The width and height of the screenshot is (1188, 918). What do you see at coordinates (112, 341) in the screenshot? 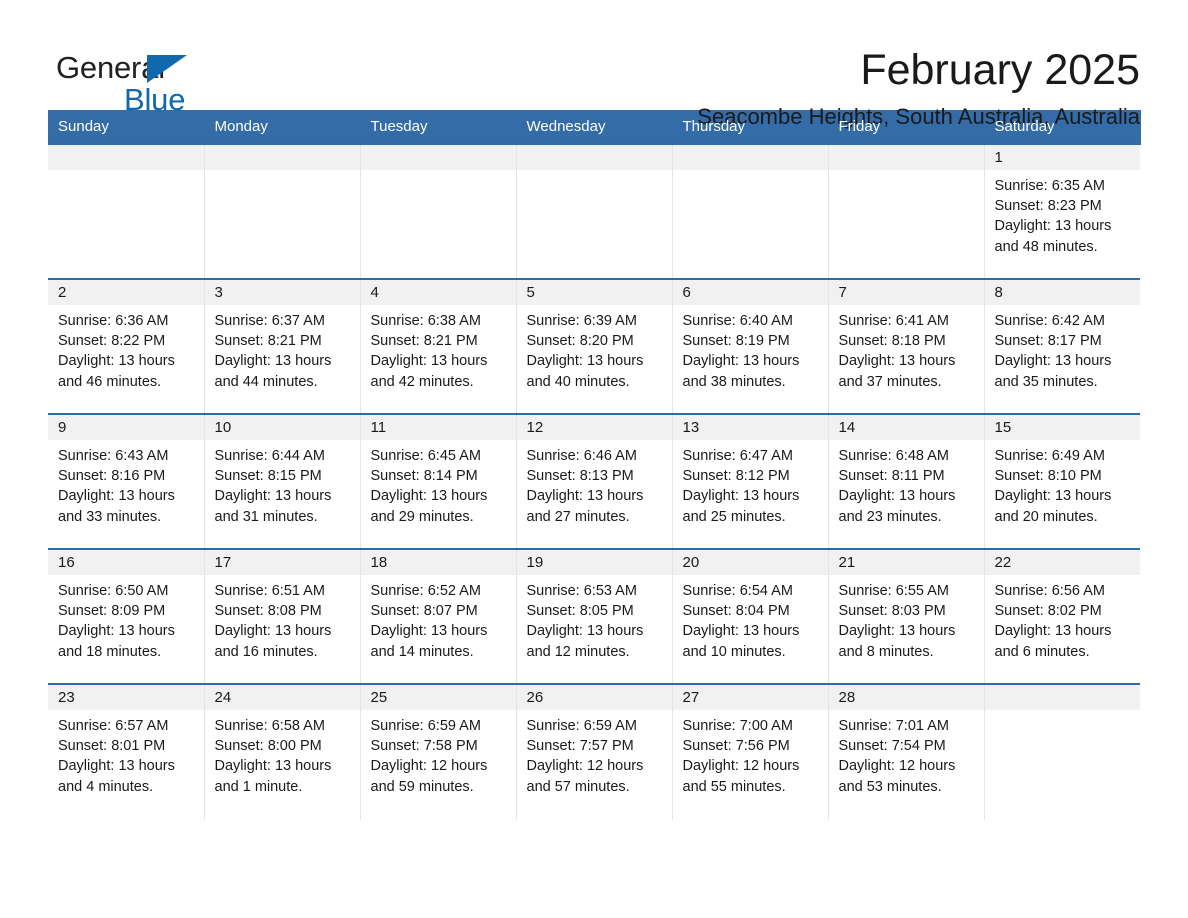
I see `sunset-time: Sunset: 8:22 PM` at bounding box center [112, 341].